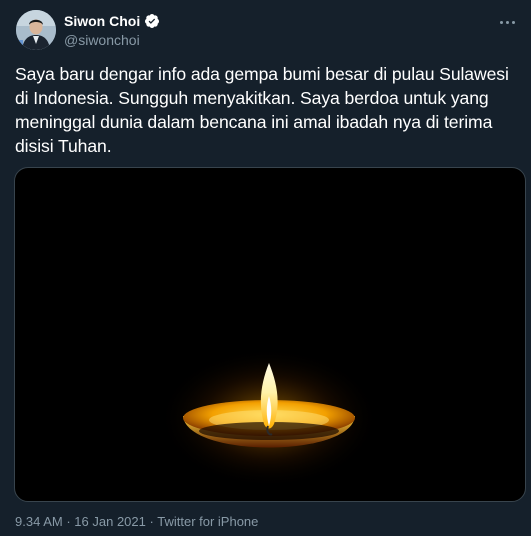 The height and width of the screenshot is (536, 531). I want to click on candle-image, so click(269, 418).